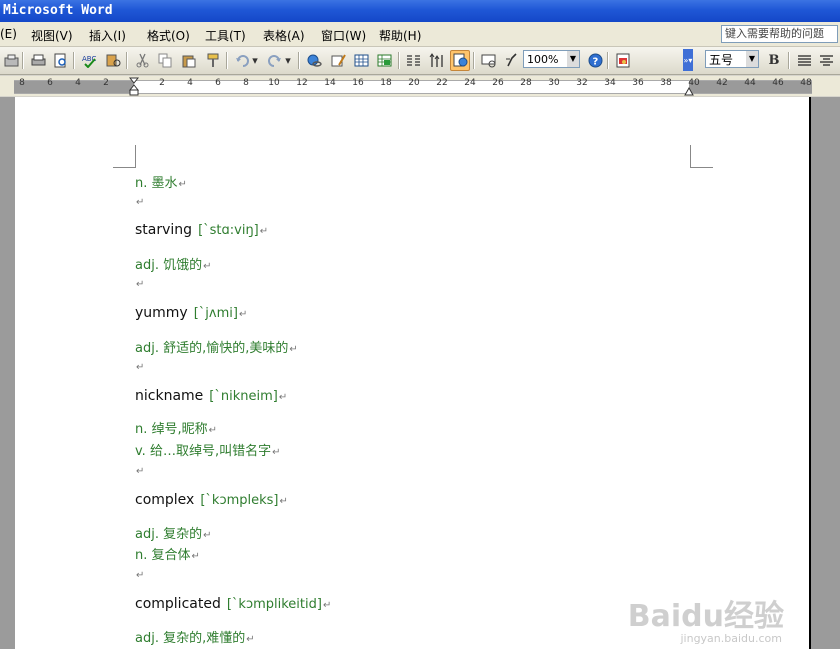 The image size is (840, 649). Describe the element at coordinates (242, 60) in the screenshot. I see `undo-icon` at that location.